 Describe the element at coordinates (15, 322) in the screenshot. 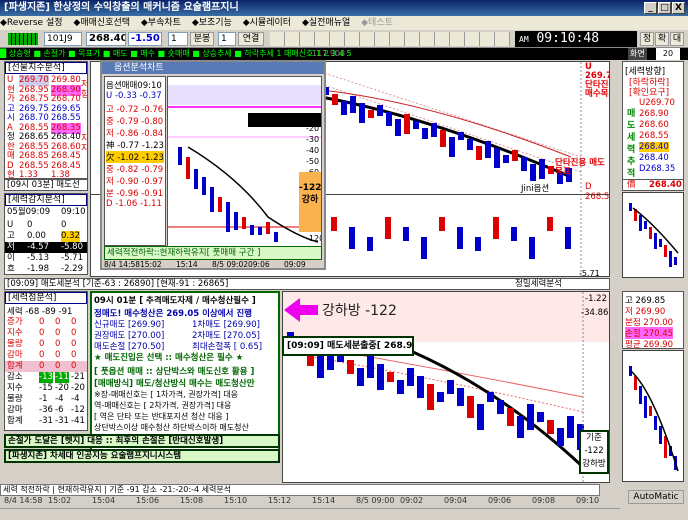

I see `force-key: 증가` at that location.